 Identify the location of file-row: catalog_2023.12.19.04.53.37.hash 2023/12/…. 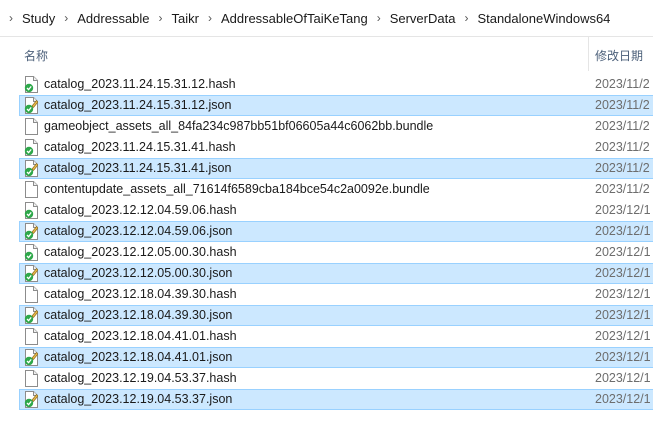
(336, 378).